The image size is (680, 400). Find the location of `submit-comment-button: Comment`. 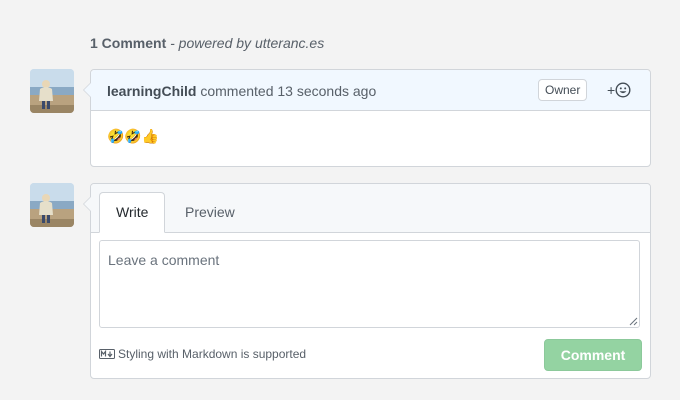

submit-comment-button: Comment is located at coordinates (593, 355).